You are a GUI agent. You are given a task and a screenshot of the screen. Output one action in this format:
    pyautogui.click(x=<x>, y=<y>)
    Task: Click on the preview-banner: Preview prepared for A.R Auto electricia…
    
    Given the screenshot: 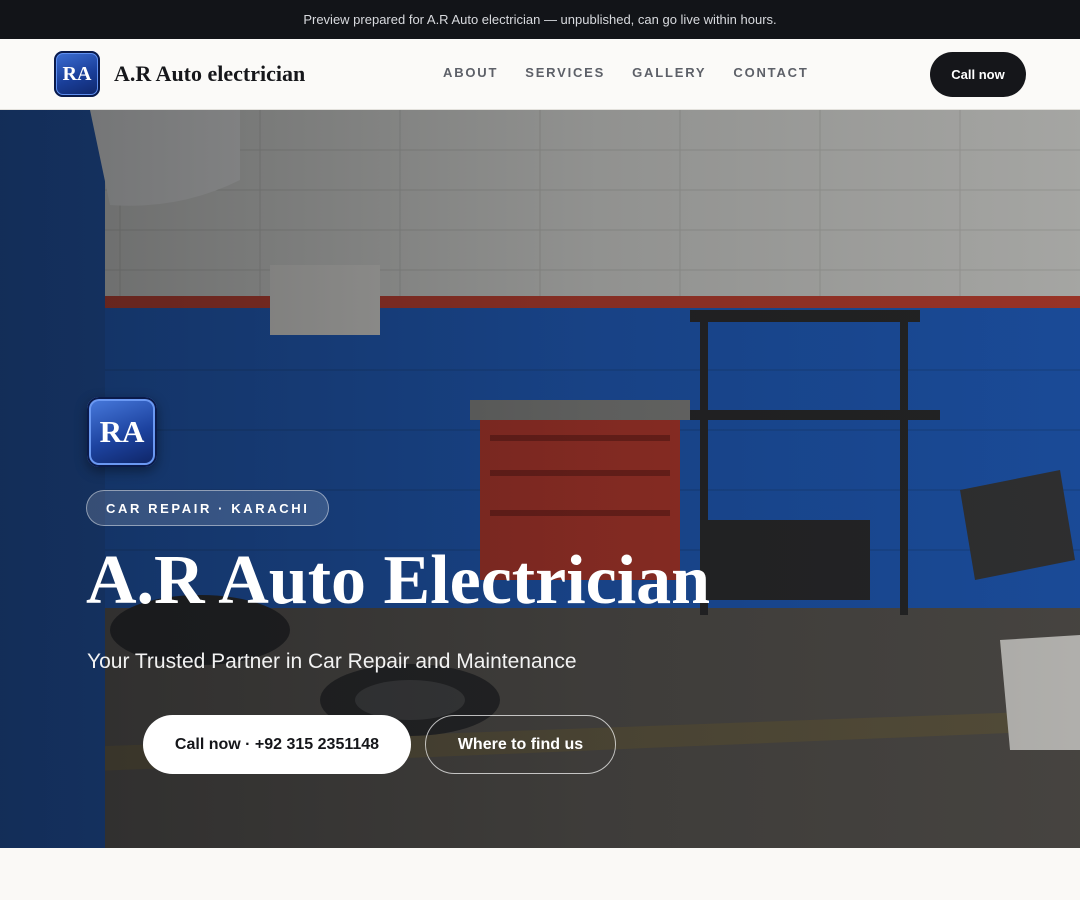 What is the action you would take?
    pyautogui.click(x=540, y=19)
    